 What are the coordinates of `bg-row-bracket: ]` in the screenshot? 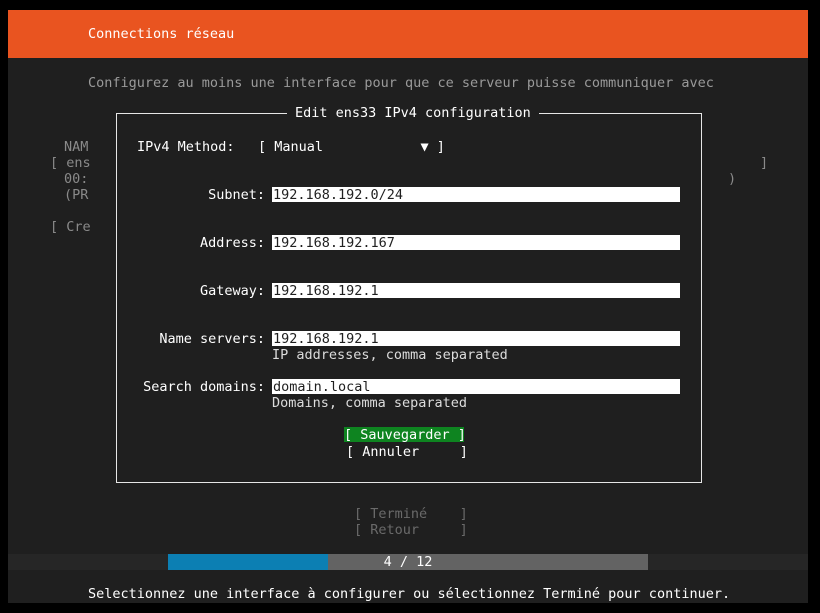 It's located at (764, 163).